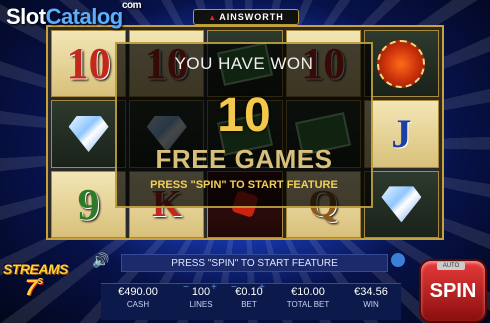  I want to click on reel-5: J, so click(401, 132).